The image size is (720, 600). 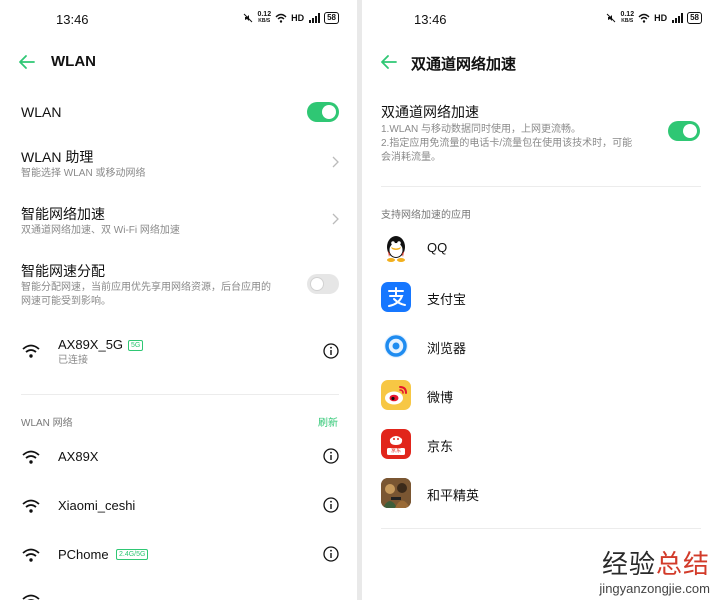 What do you see at coordinates (100, 230) in the screenshot?
I see `smart-accel-subtitle: 双通道网络加速、双 Wi-Fi 网络加速` at bounding box center [100, 230].